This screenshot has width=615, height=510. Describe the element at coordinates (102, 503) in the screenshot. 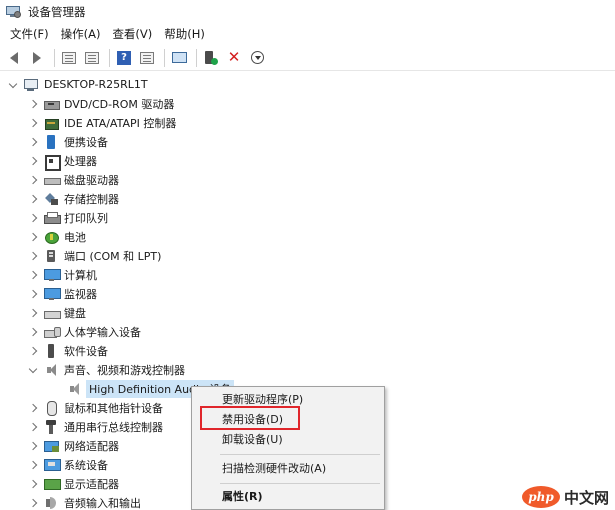

I see `category-label: 音频输入和输出` at that location.